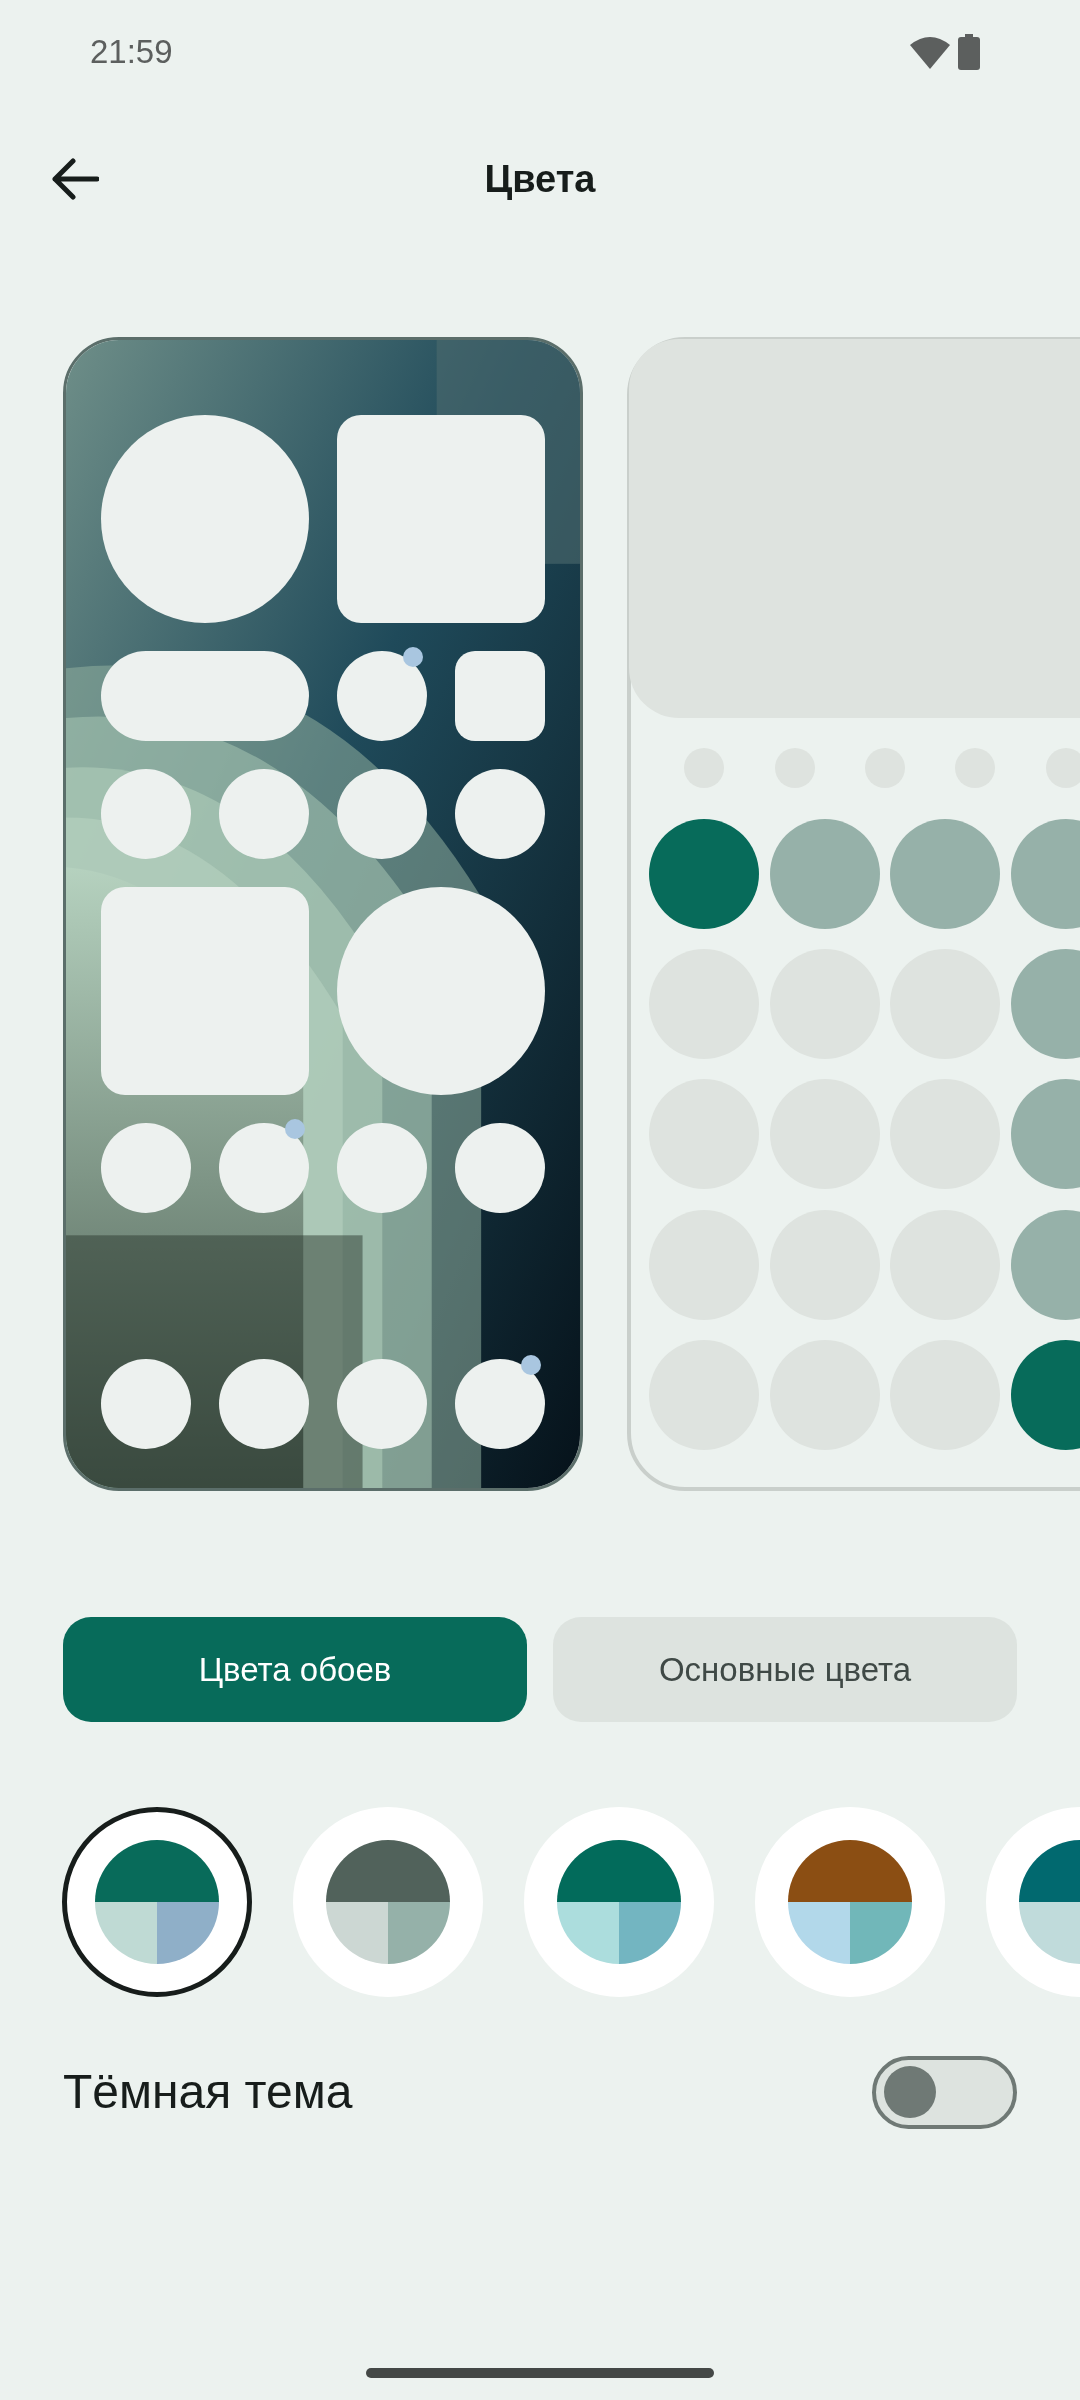 The height and width of the screenshot is (2400, 1080). What do you see at coordinates (208, 2092) in the screenshot?
I see `dark-theme-label: Тёмная тема` at bounding box center [208, 2092].